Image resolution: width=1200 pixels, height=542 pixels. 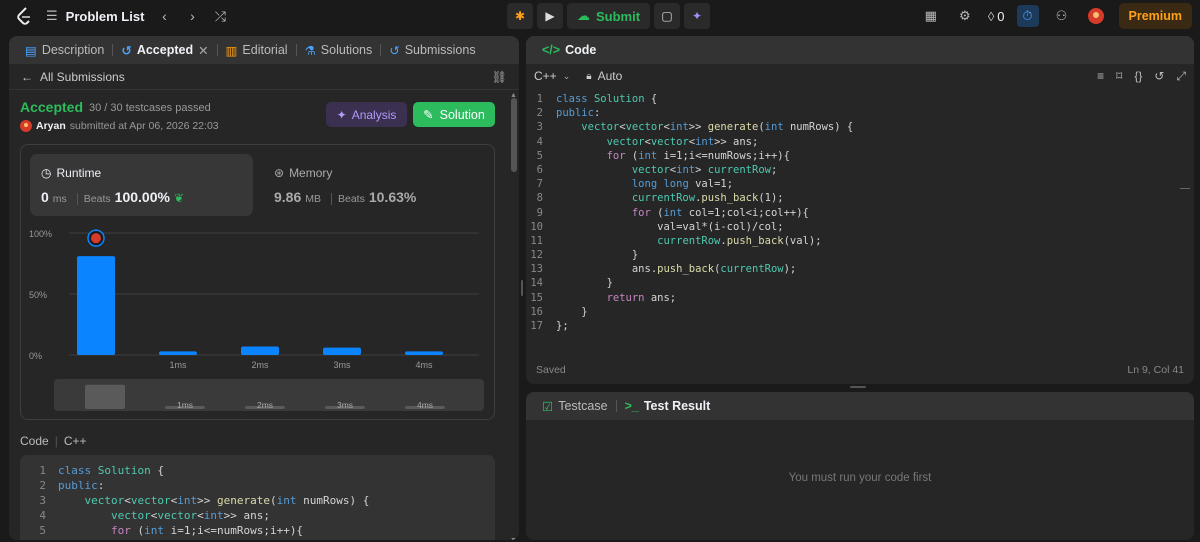 What do you see at coordinates (1100, 76) in the screenshot?
I see `format-icon: ≡` at bounding box center [1100, 76].